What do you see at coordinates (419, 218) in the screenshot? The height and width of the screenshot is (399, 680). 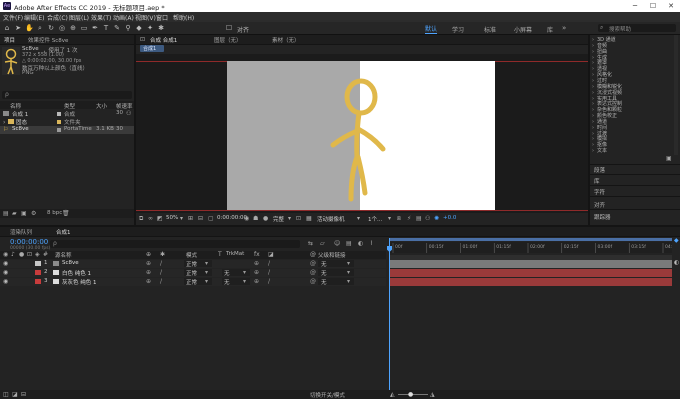 I see `timeline-icon: ▤` at bounding box center [419, 218].